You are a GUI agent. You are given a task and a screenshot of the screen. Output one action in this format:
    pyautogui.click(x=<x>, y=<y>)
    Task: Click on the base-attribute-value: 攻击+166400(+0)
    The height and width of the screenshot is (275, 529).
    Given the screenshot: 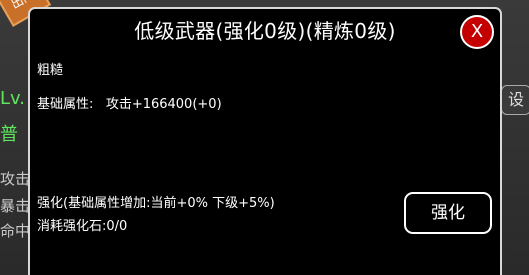 What is the action you would take?
    pyautogui.click(x=163, y=104)
    